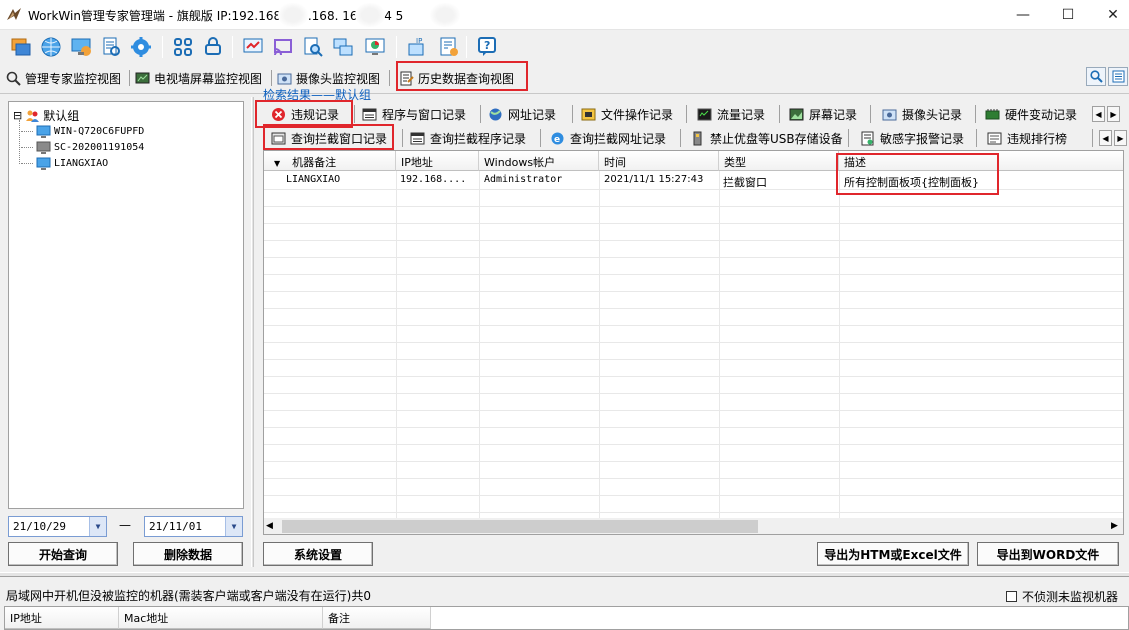 Image resolution: width=1129 pixels, height=630 pixels. Describe the element at coordinates (456, 78) in the screenshot. I see `view-tab-history: 历史数据查询视图` at that location.